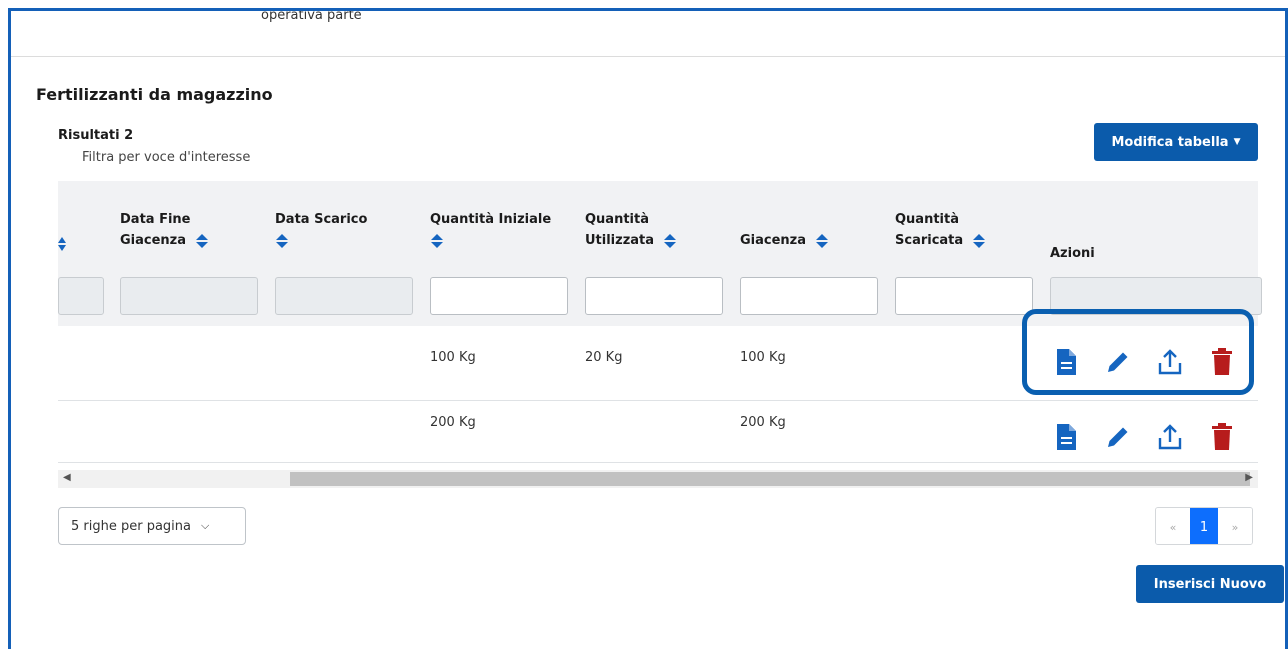 The image size is (1288, 649). What do you see at coordinates (205, 525) in the screenshot?
I see `chevron-down-icon: ⌵` at bounding box center [205, 525].